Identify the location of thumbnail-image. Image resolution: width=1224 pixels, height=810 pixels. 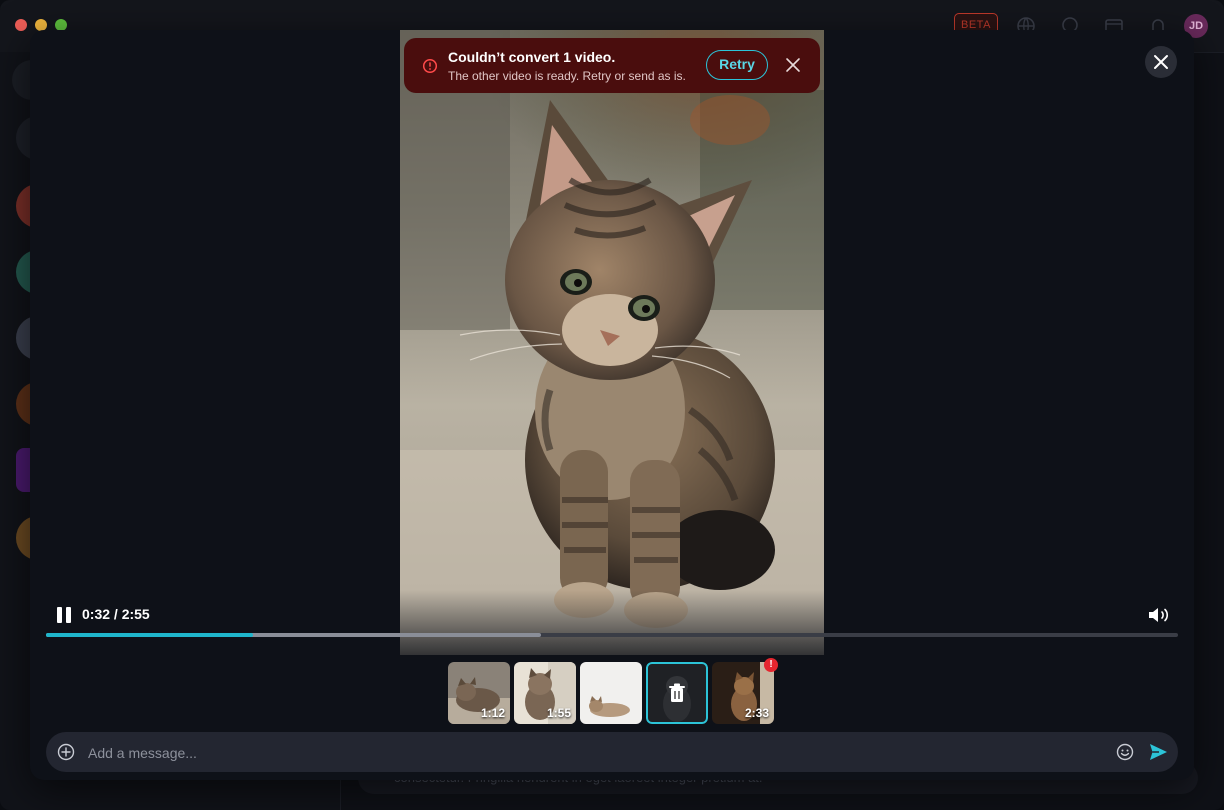
(611, 693).